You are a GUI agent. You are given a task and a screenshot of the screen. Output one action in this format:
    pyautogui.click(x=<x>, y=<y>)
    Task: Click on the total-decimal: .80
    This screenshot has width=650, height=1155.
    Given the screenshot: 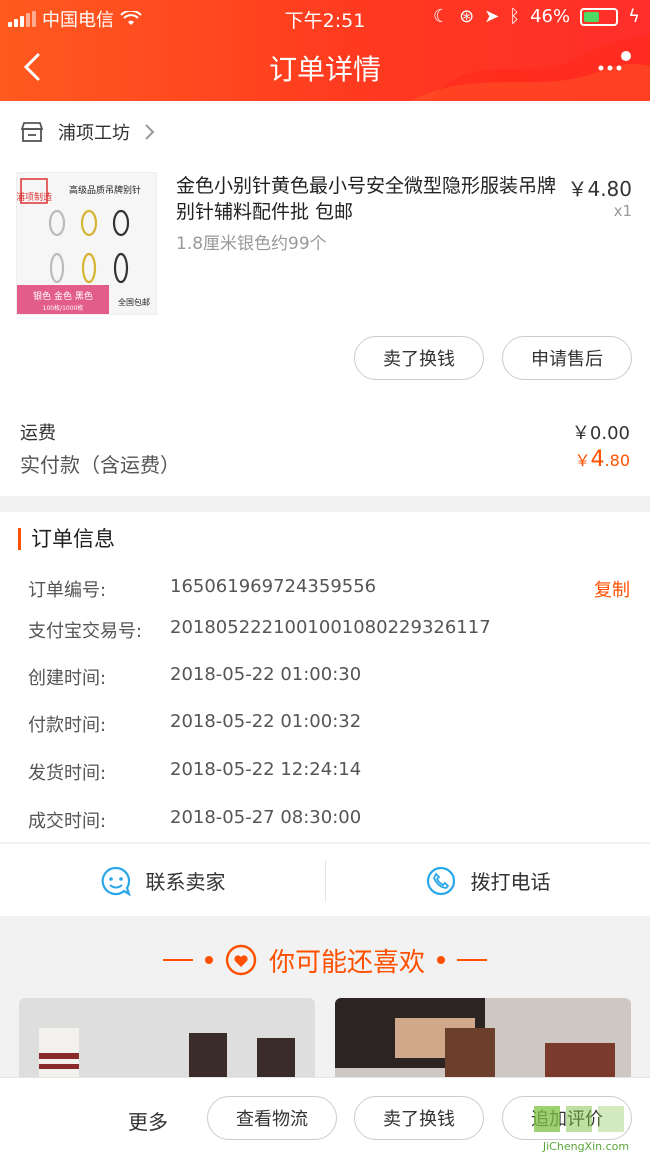 What is the action you would take?
    pyautogui.click(x=617, y=460)
    